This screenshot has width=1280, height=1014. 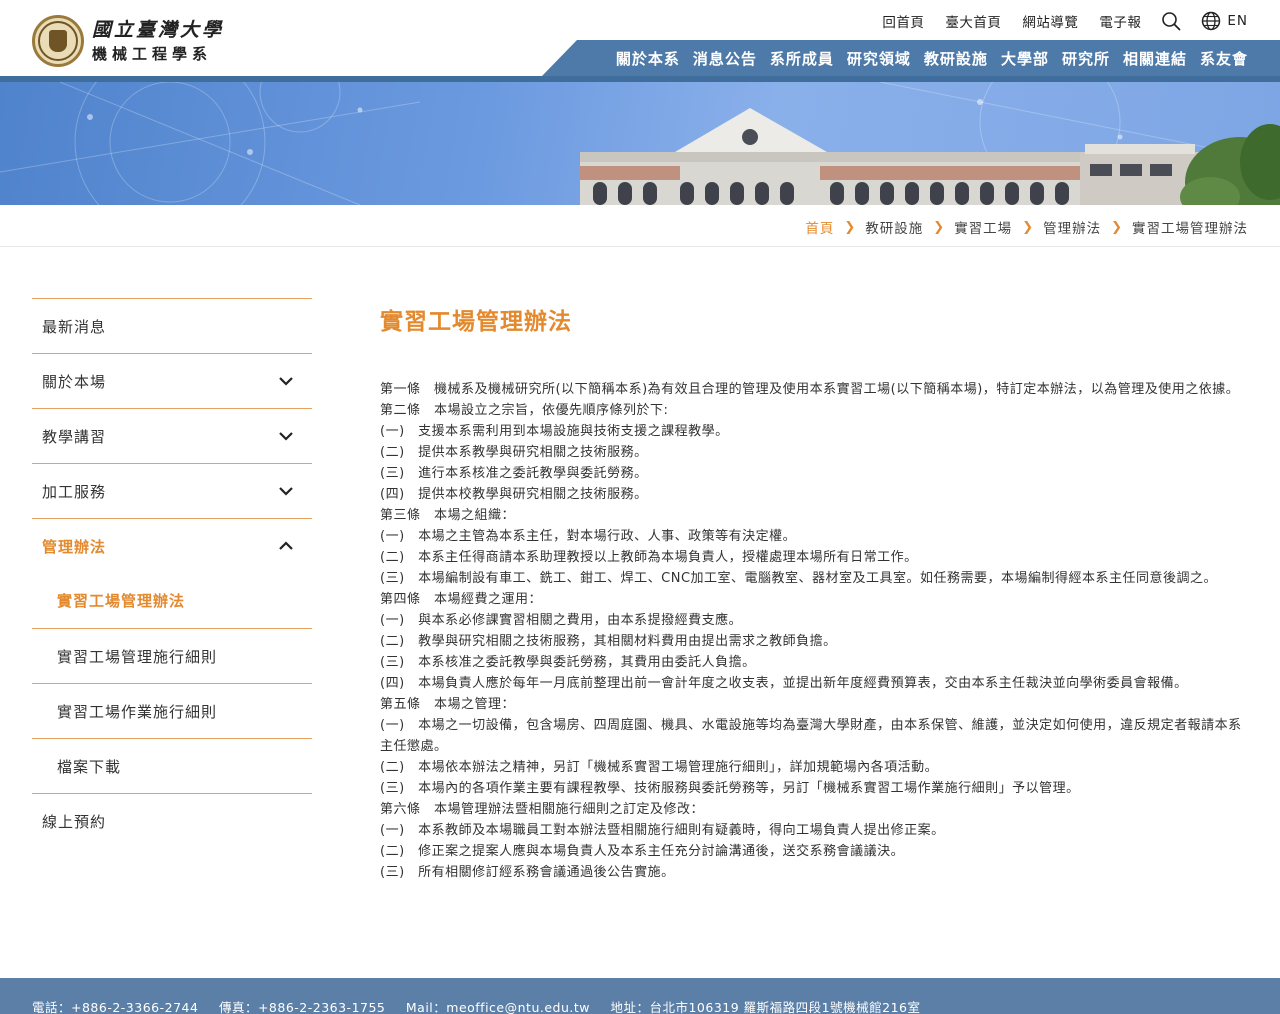 I want to click on site-logo: 國立臺灣大學 機械工程學系, so click(x=128, y=41).